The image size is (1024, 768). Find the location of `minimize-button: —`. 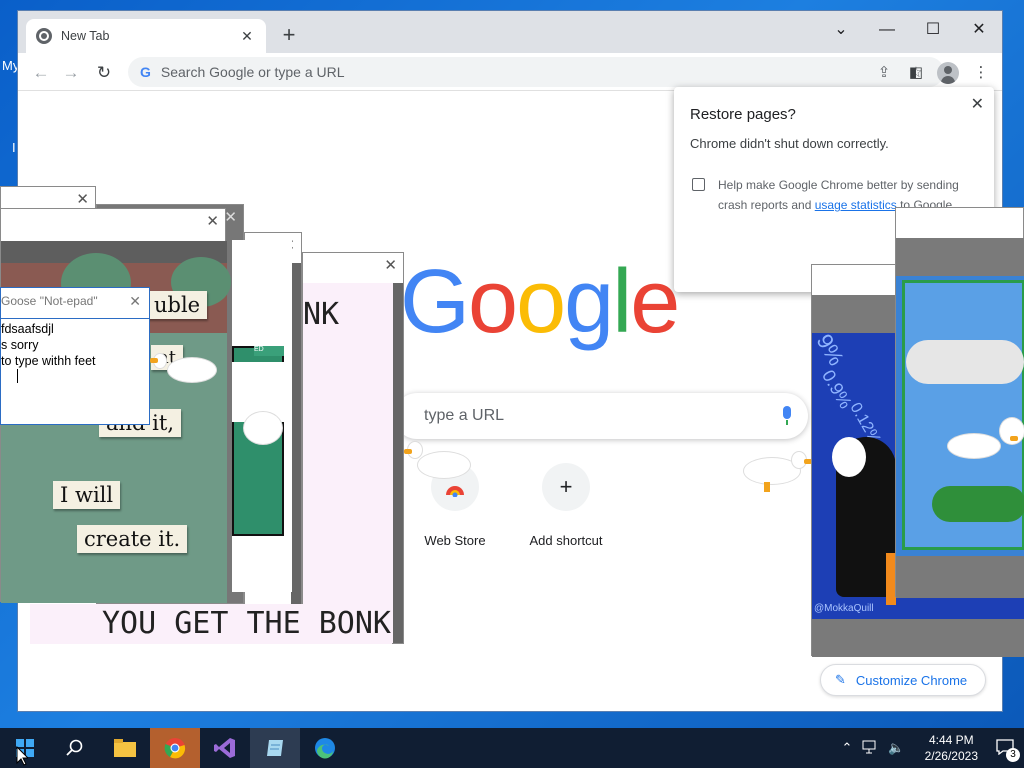

minimize-button: — is located at coordinates (887, 30).